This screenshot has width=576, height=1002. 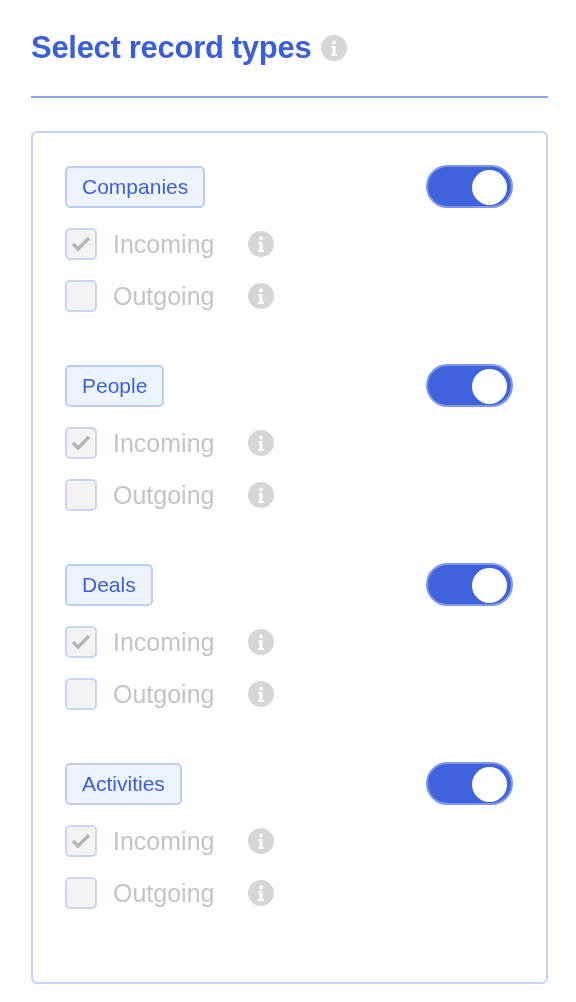 I want to click on record-type-tag: Deals, so click(x=109, y=584).